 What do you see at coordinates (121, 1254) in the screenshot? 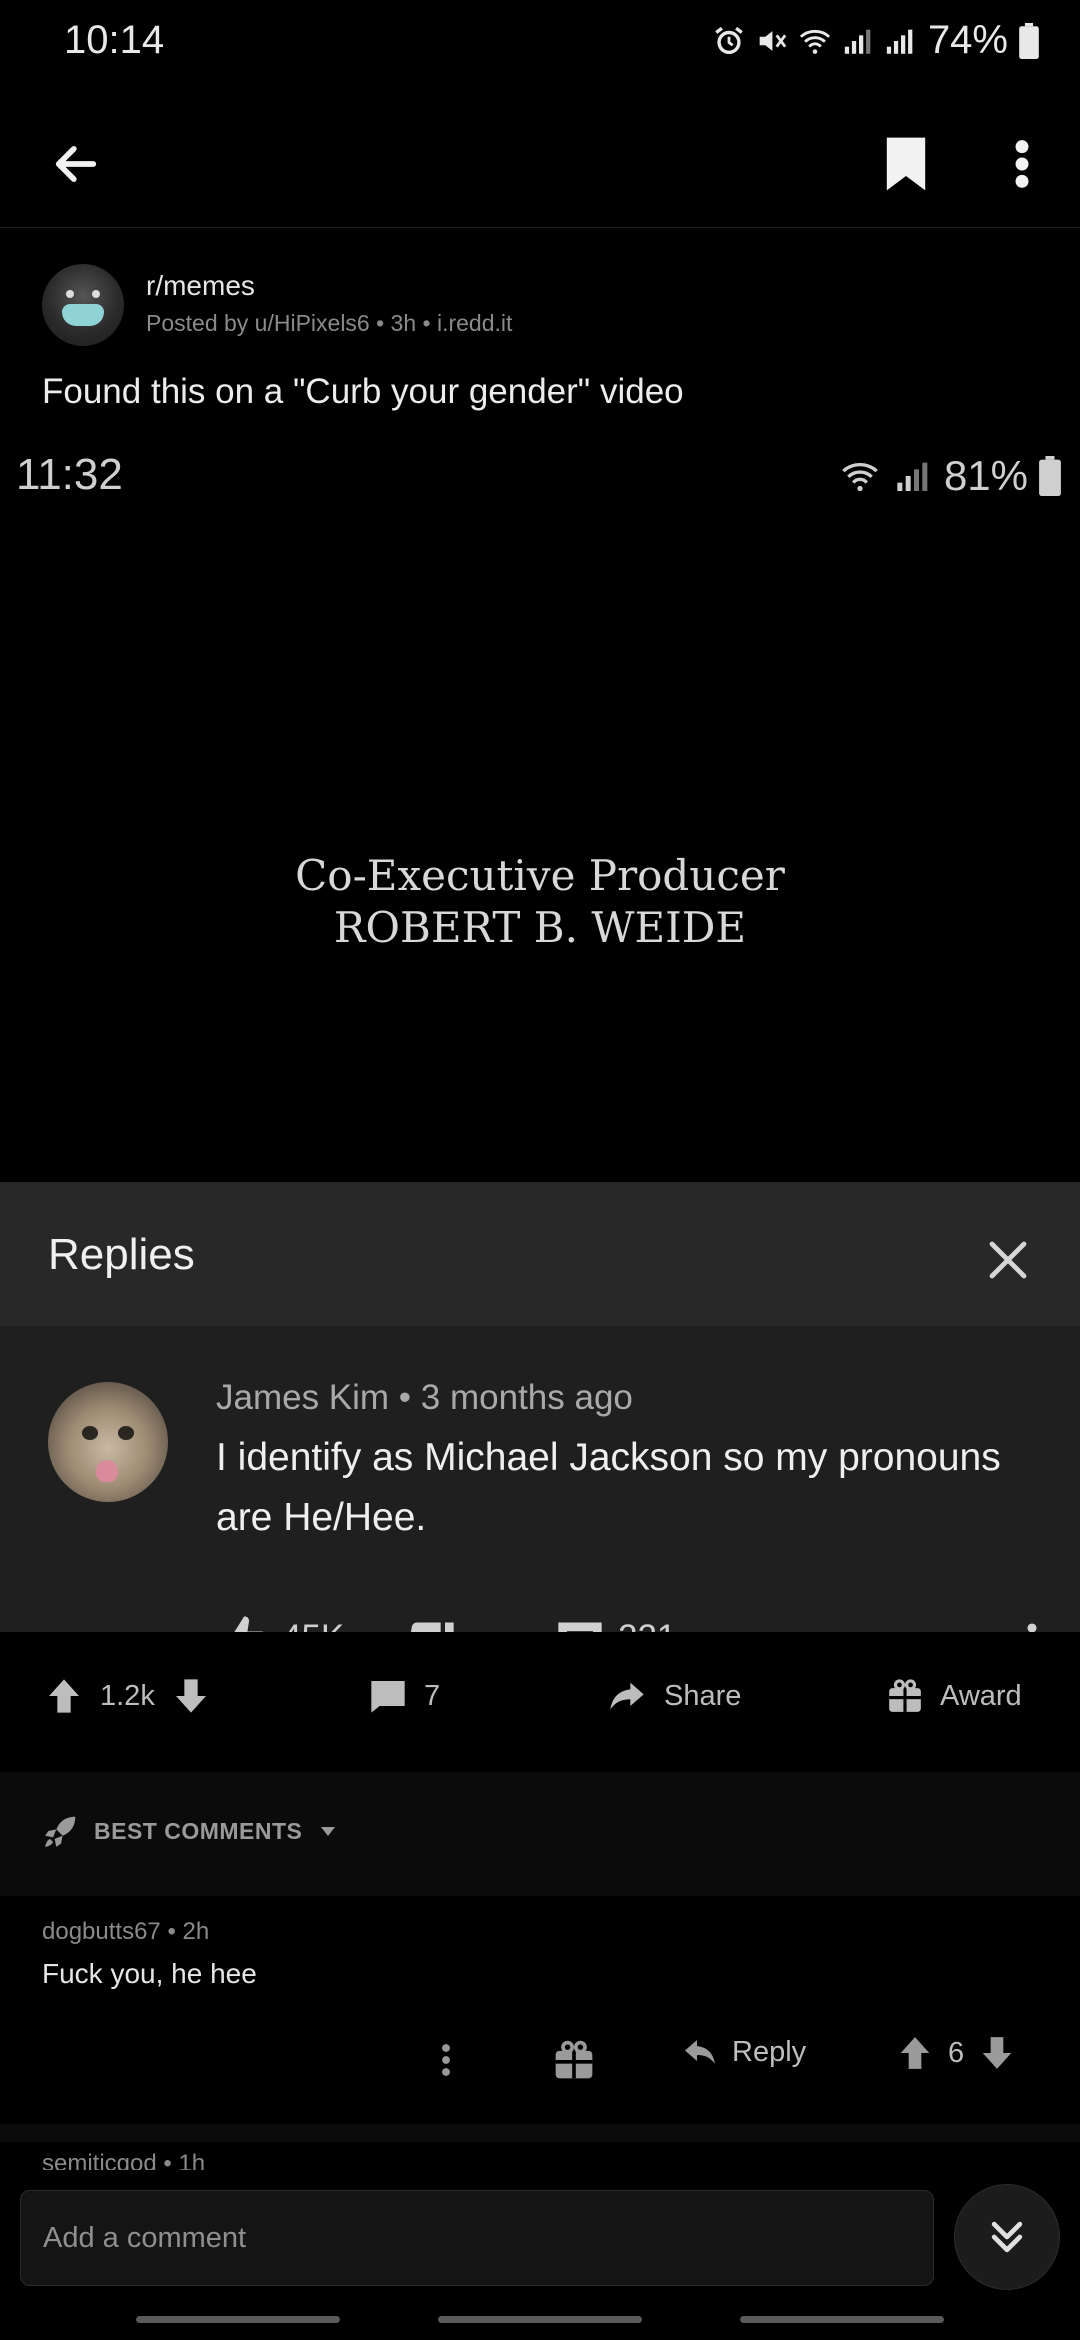
I see `replies-title: Replies` at bounding box center [121, 1254].